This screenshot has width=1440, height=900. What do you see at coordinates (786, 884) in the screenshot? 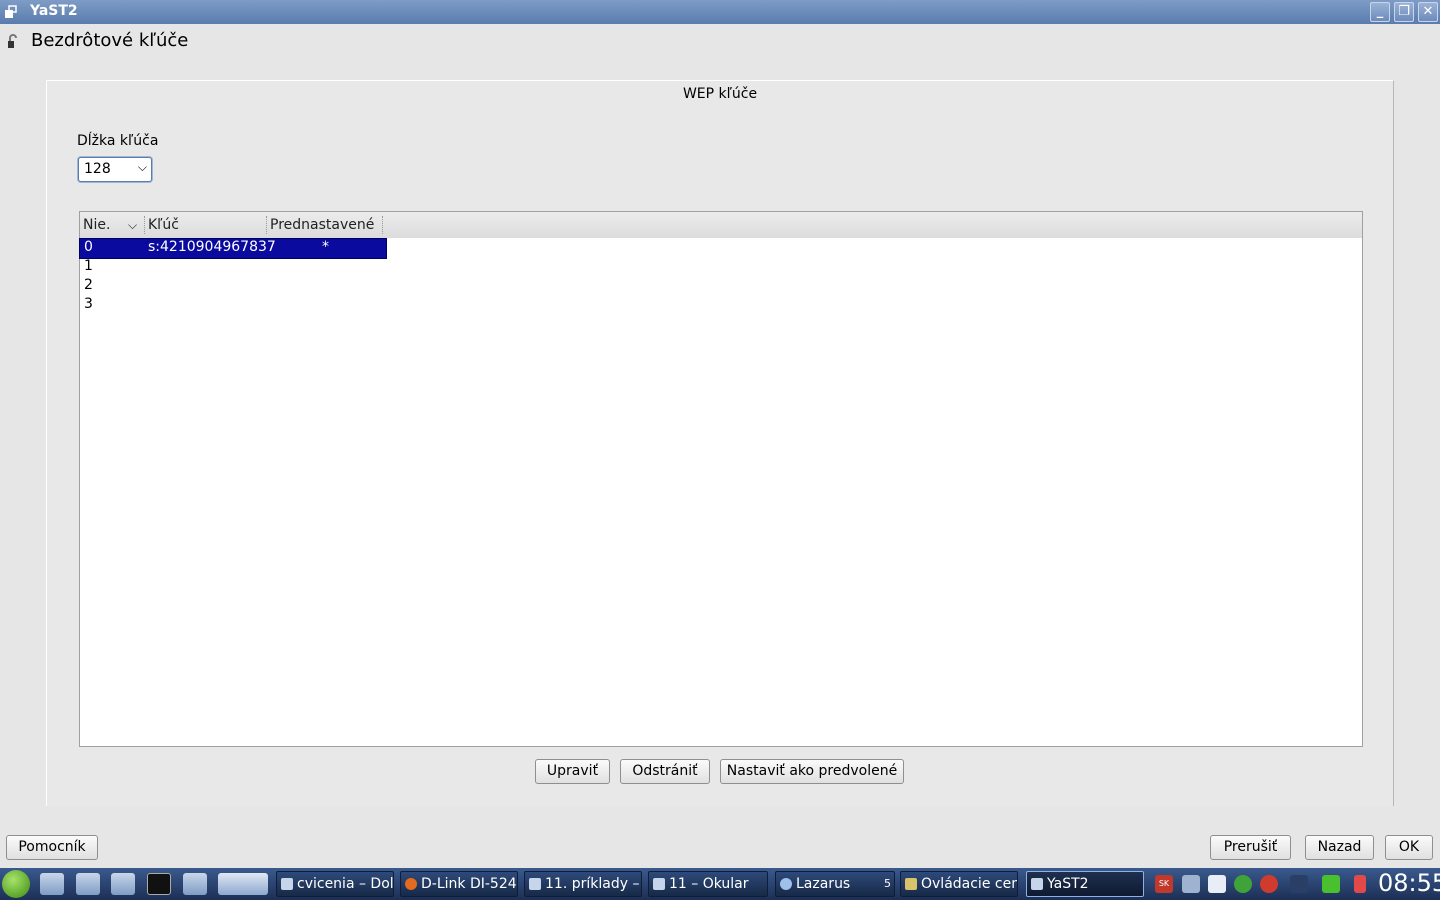
I see `gear-icon` at bounding box center [786, 884].